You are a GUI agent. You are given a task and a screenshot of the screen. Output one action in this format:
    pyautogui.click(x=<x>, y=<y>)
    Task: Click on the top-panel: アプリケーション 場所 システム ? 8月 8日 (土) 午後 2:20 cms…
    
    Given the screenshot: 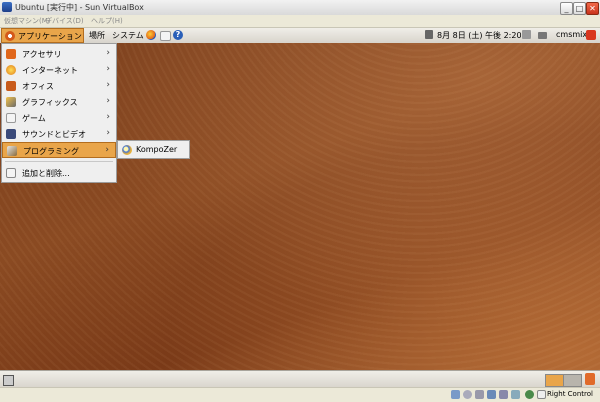 What is the action you would take?
    pyautogui.click(x=300, y=36)
    